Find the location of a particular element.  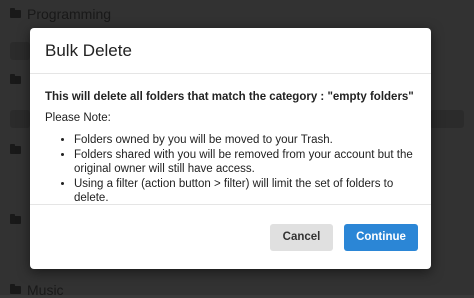

continue-button: Continue is located at coordinates (381, 237).